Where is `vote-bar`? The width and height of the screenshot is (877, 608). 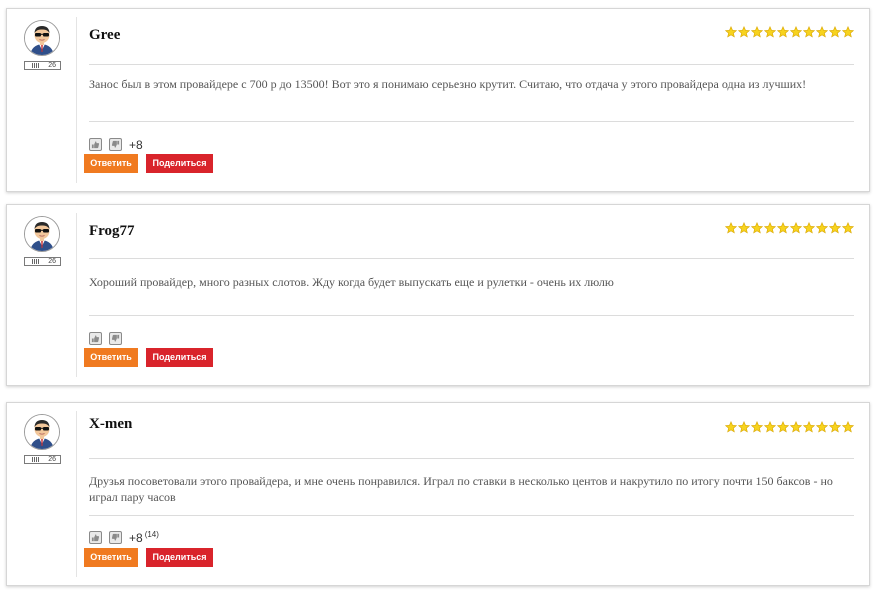 vote-bar is located at coordinates (110, 338).